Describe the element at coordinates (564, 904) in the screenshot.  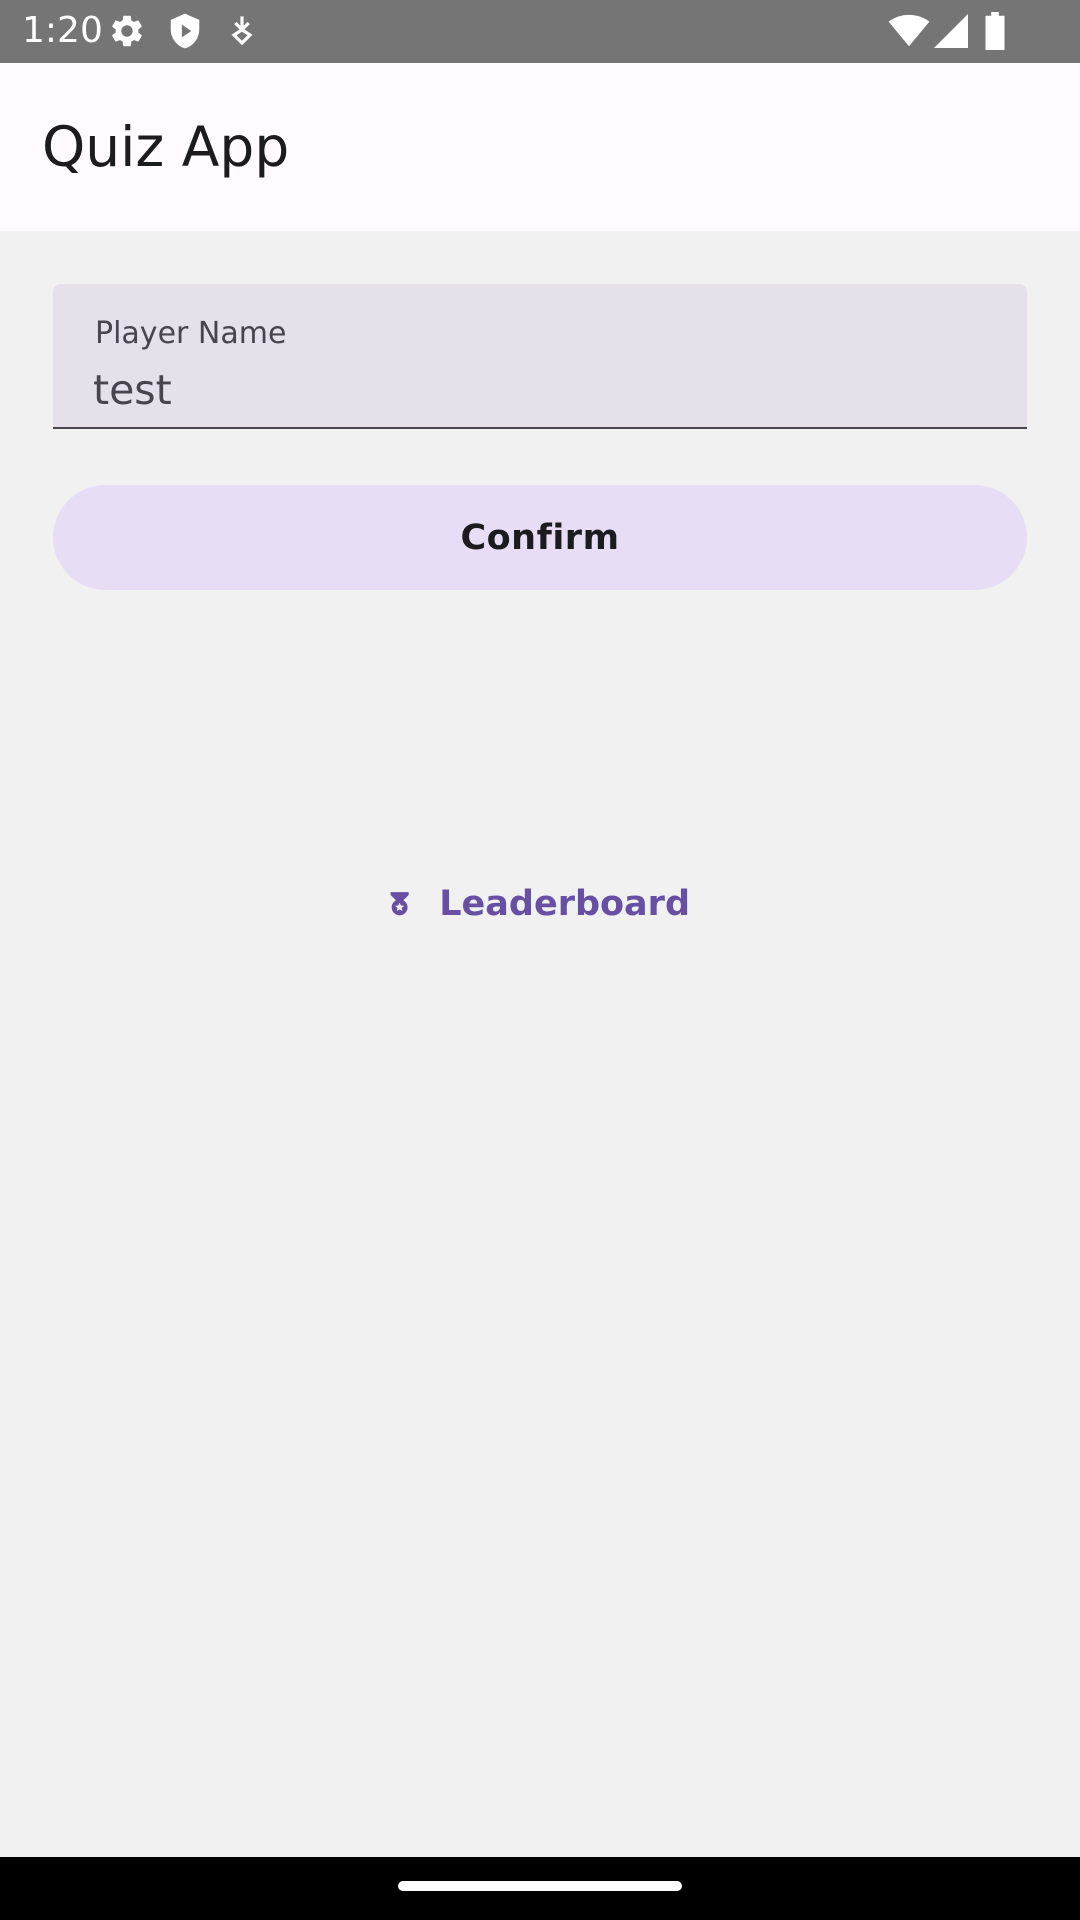
I see `leaderboard-label: Leaderboard` at that location.